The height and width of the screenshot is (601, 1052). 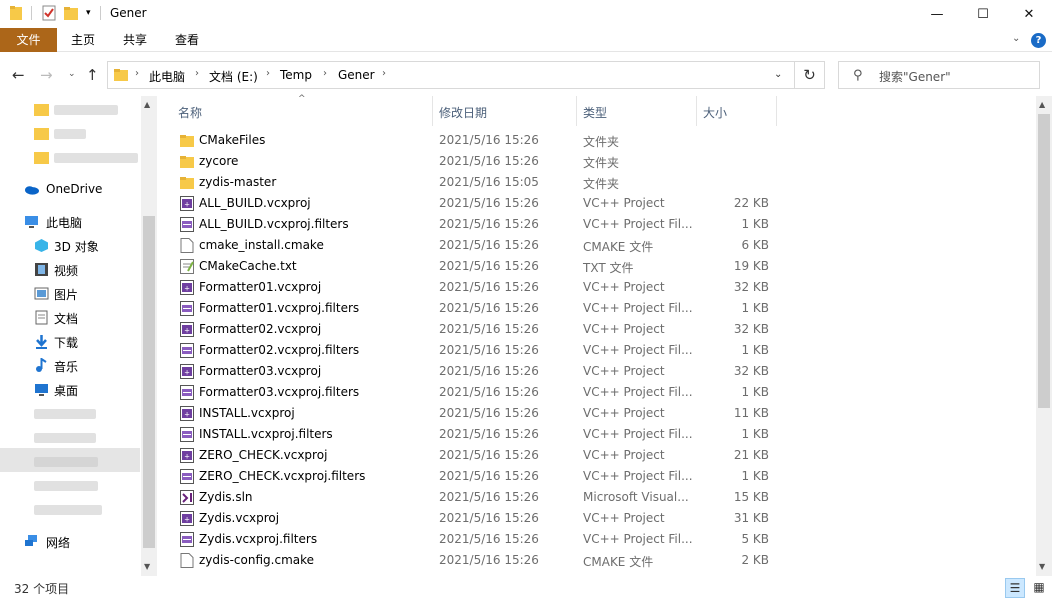 What do you see at coordinates (605, 182) in the screenshot?
I see `file-row: zydis-master 2021/5/16 15:05 文件夹` at bounding box center [605, 182].